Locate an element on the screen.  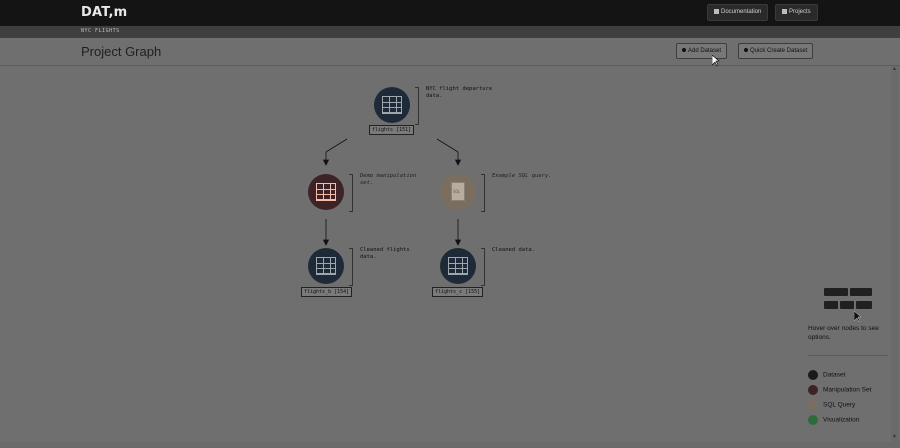
scroll-up-icon: ▲ is located at coordinates (894, 69).